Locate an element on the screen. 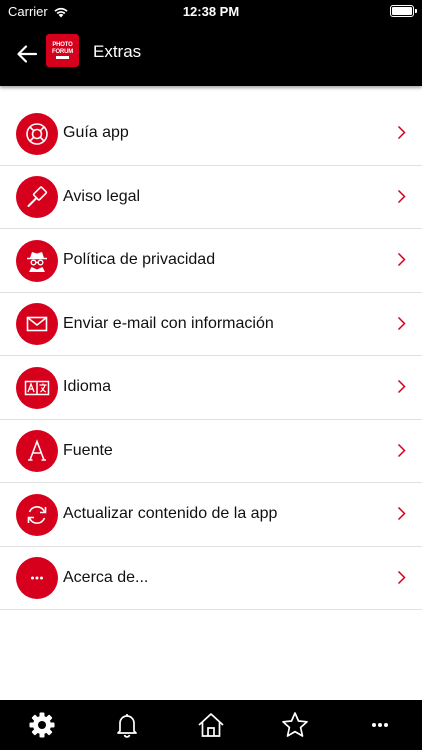 The width and height of the screenshot is (422, 750). menu-item-label: Guía app is located at coordinates (96, 132).